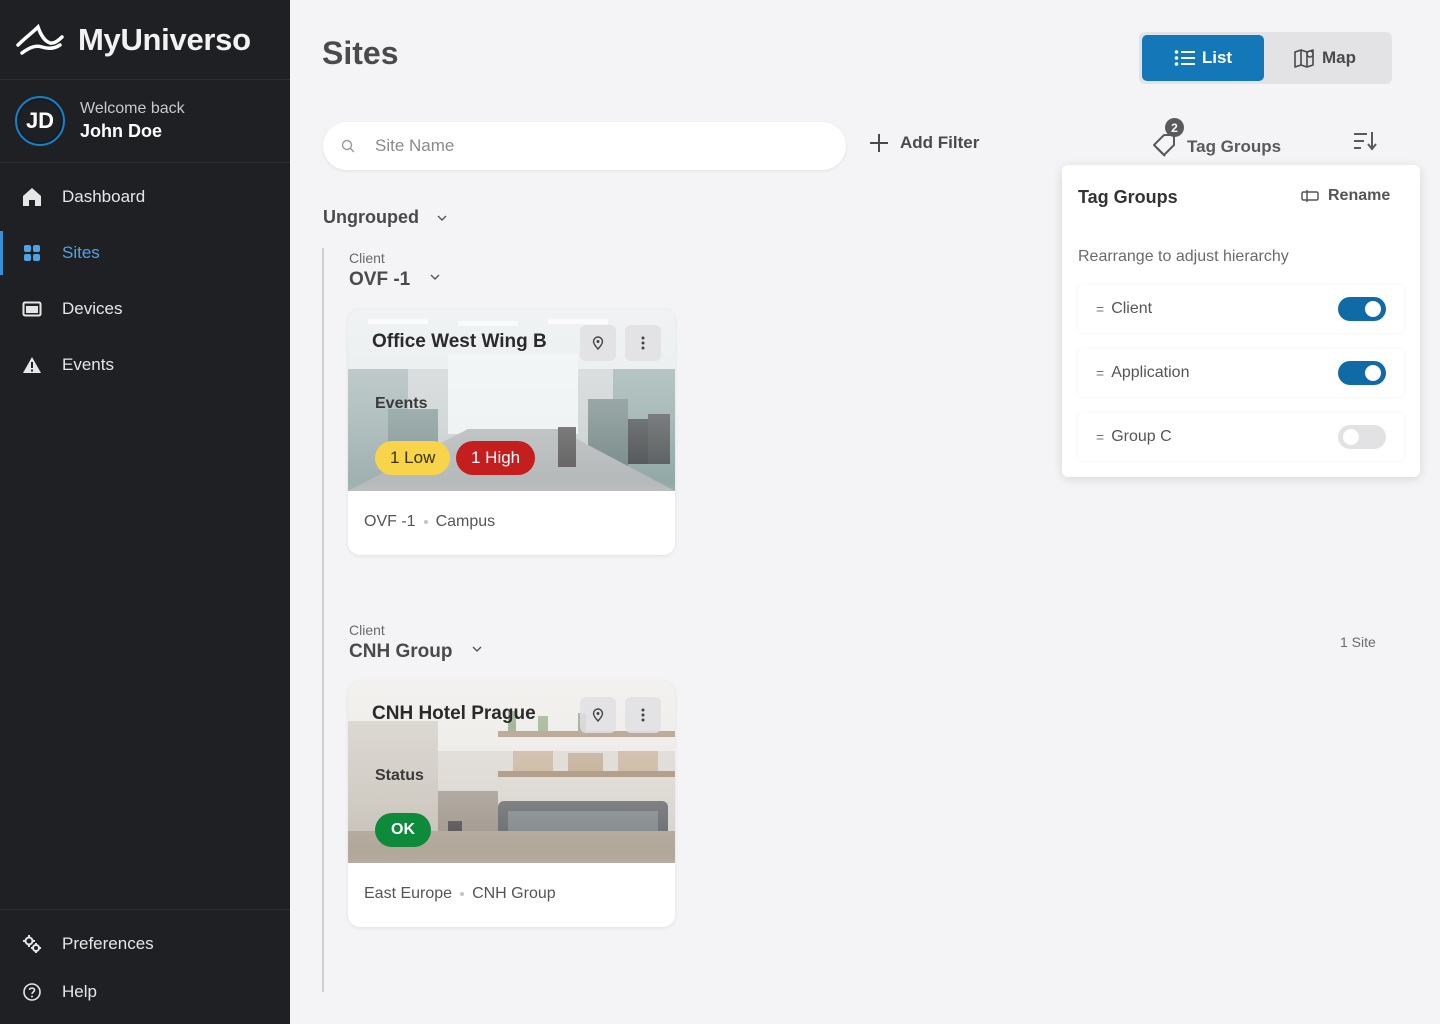 This screenshot has width=1440, height=1024. Describe the element at coordinates (1362, 309) in the screenshot. I see `client-toggle` at that location.